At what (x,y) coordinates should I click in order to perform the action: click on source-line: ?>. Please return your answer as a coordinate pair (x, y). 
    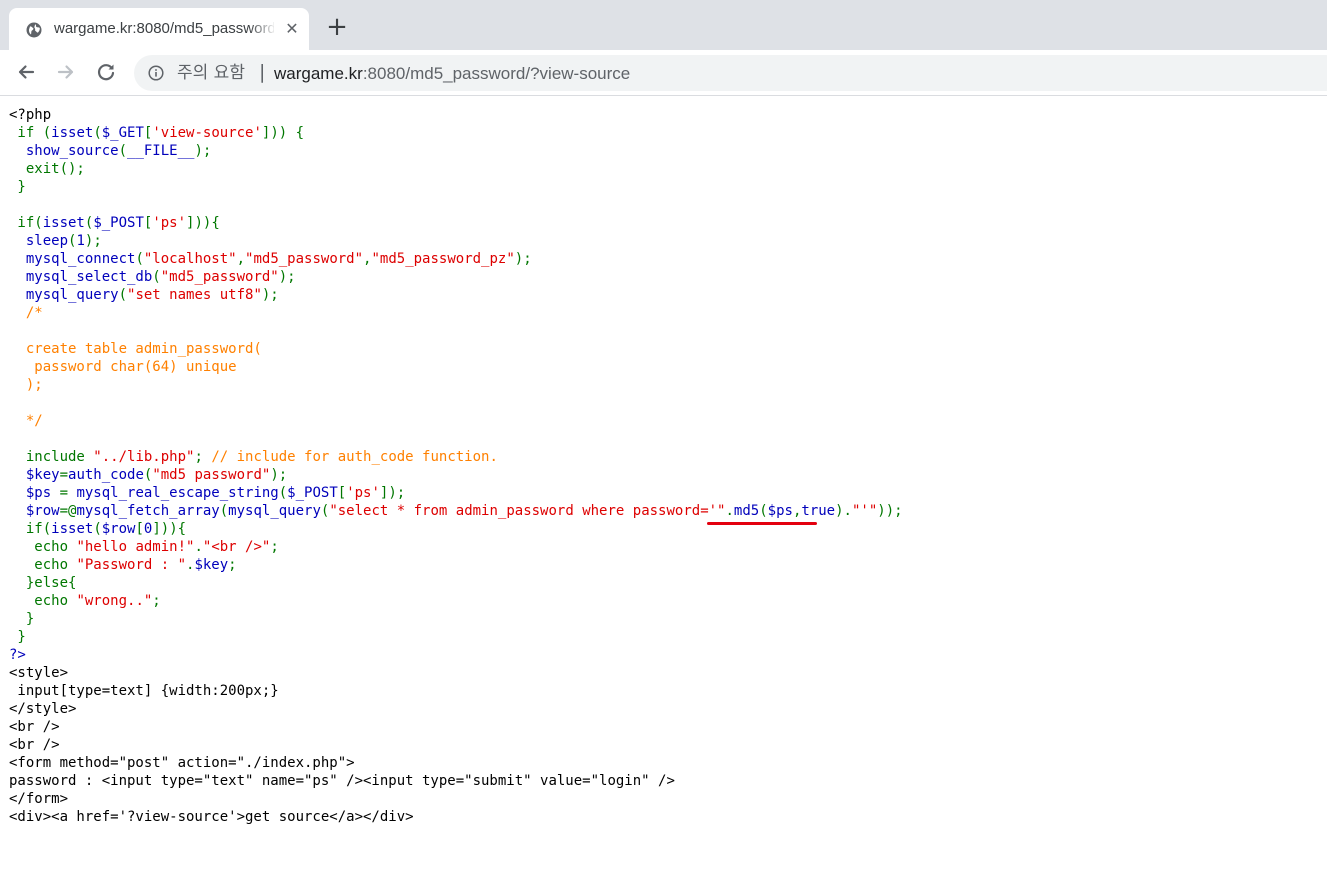
    Looking at the image, I should click on (456, 655).